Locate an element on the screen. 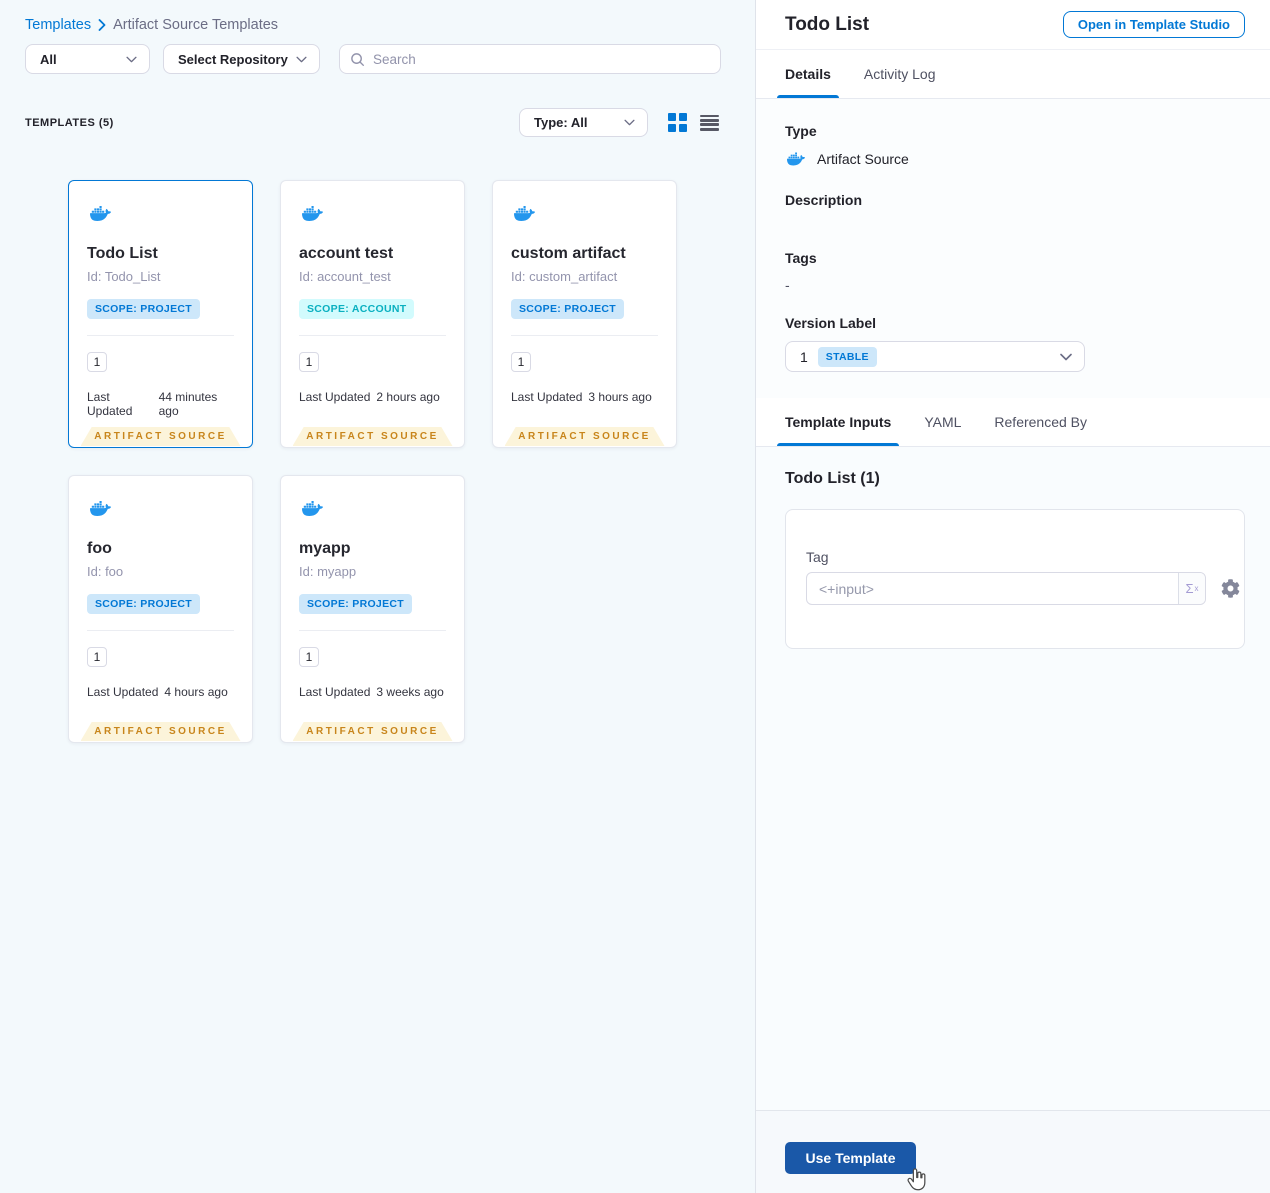 The width and height of the screenshot is (1270, 1193). tab-referenced-by: Referenced By is located at coordinates (1040, 422).